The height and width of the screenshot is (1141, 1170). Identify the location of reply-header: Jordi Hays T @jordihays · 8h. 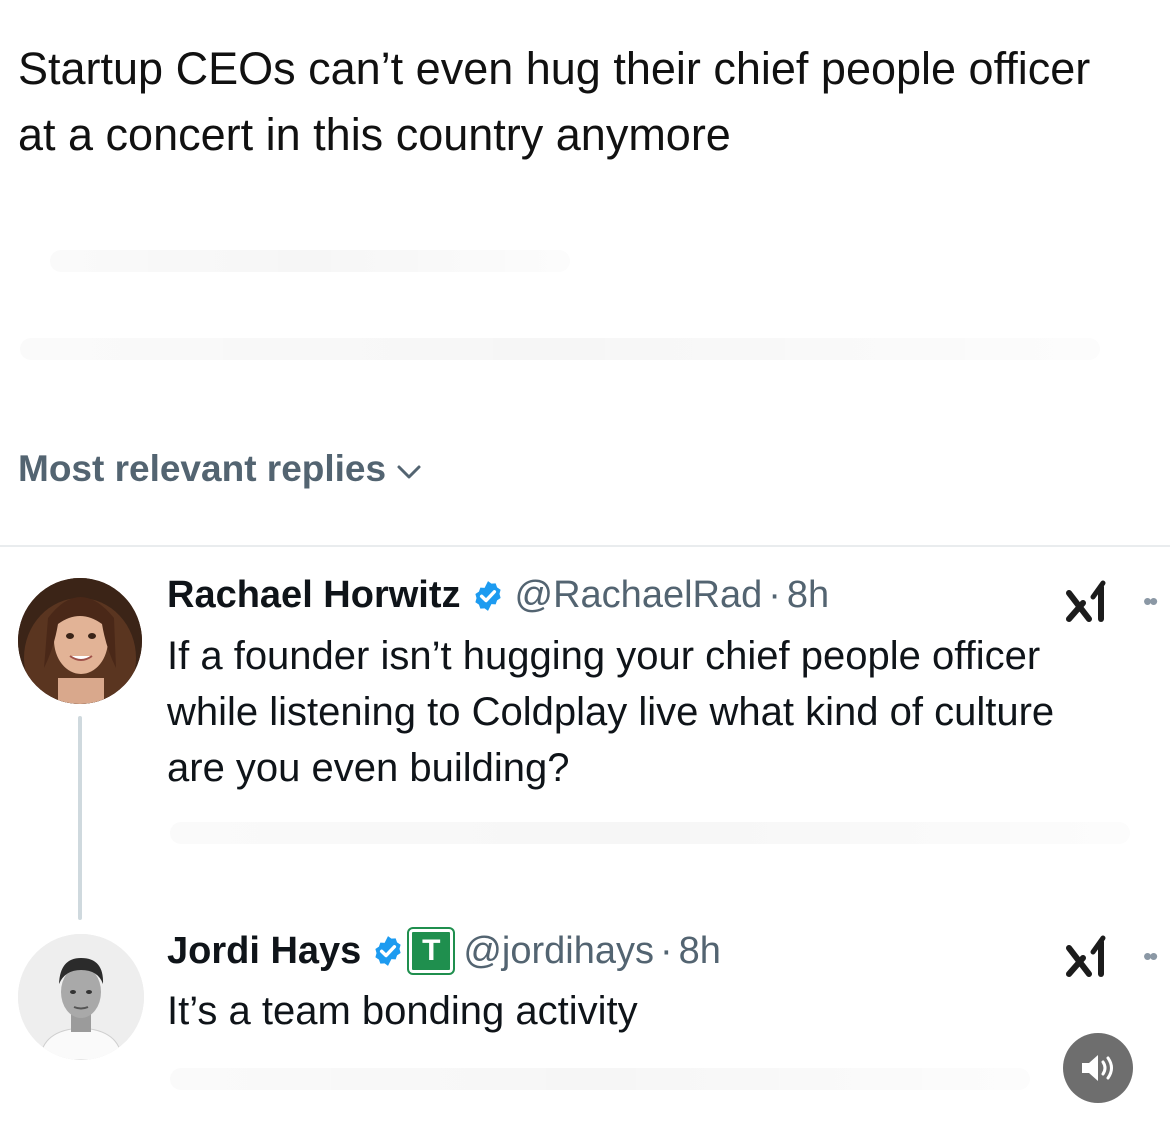
(444, 951).